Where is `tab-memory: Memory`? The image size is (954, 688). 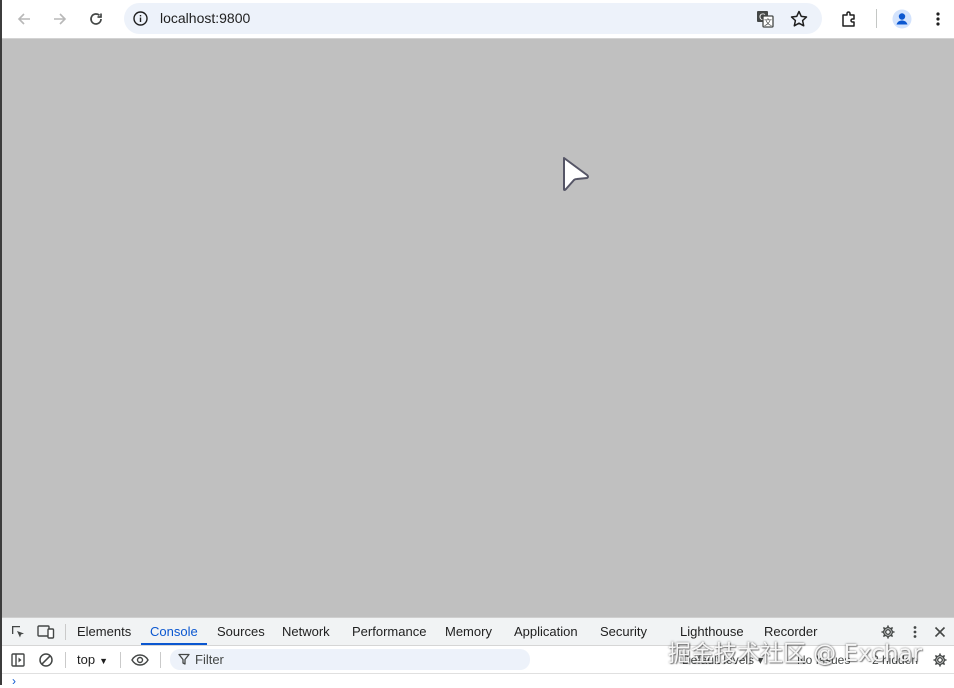
tab-memory: Memory is located at coordinates (468, 631).